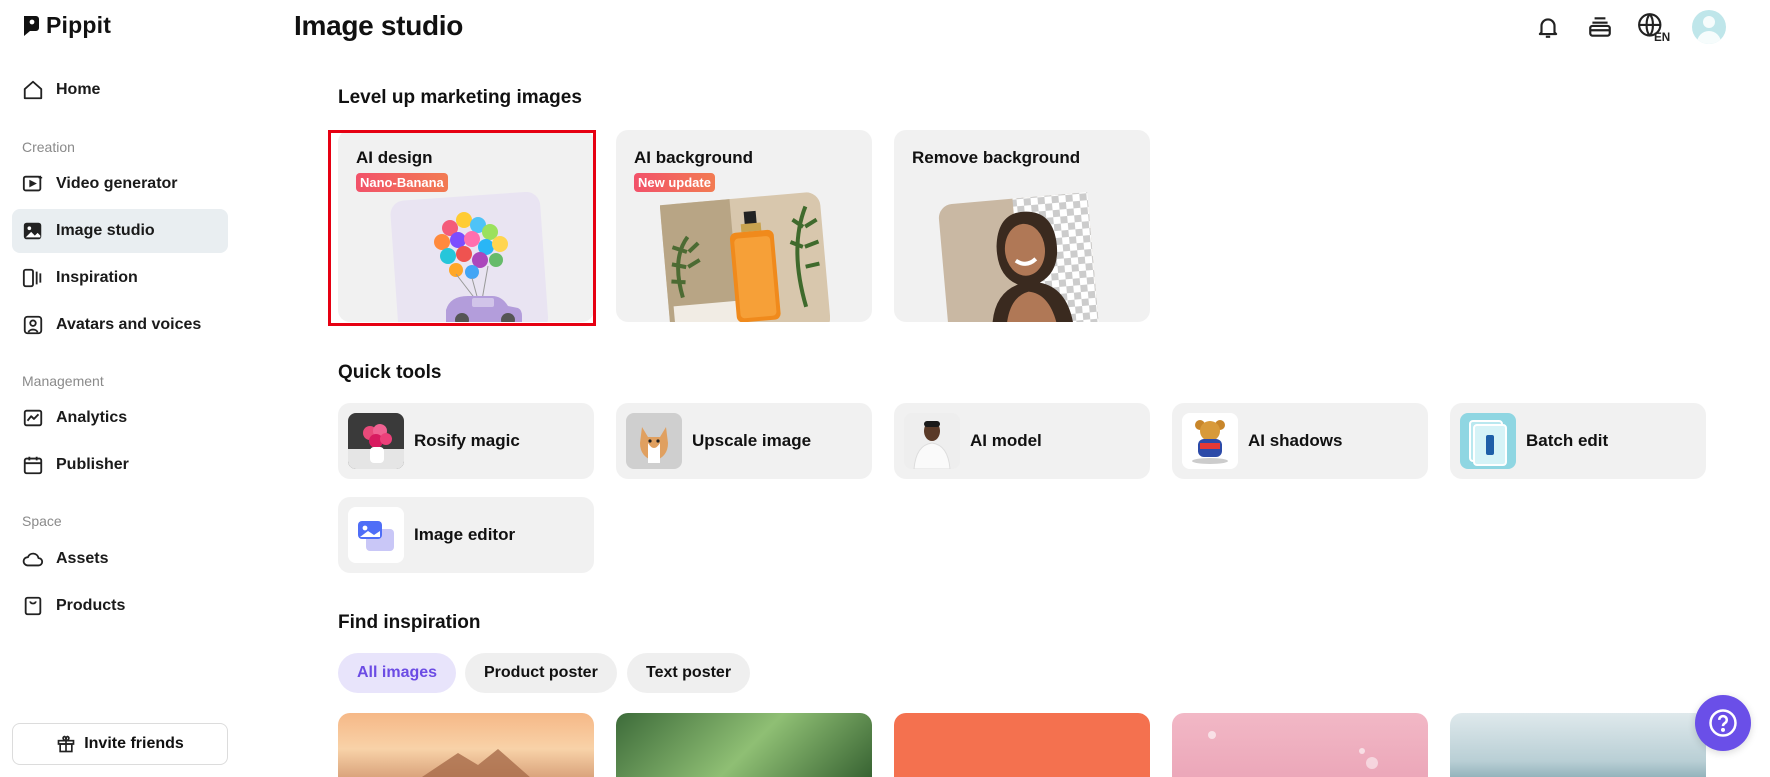 The image size is (1770, 777). Describe the element at coordinates (32, 231) in the screenshot. I see `image-studio-icon` at that location.